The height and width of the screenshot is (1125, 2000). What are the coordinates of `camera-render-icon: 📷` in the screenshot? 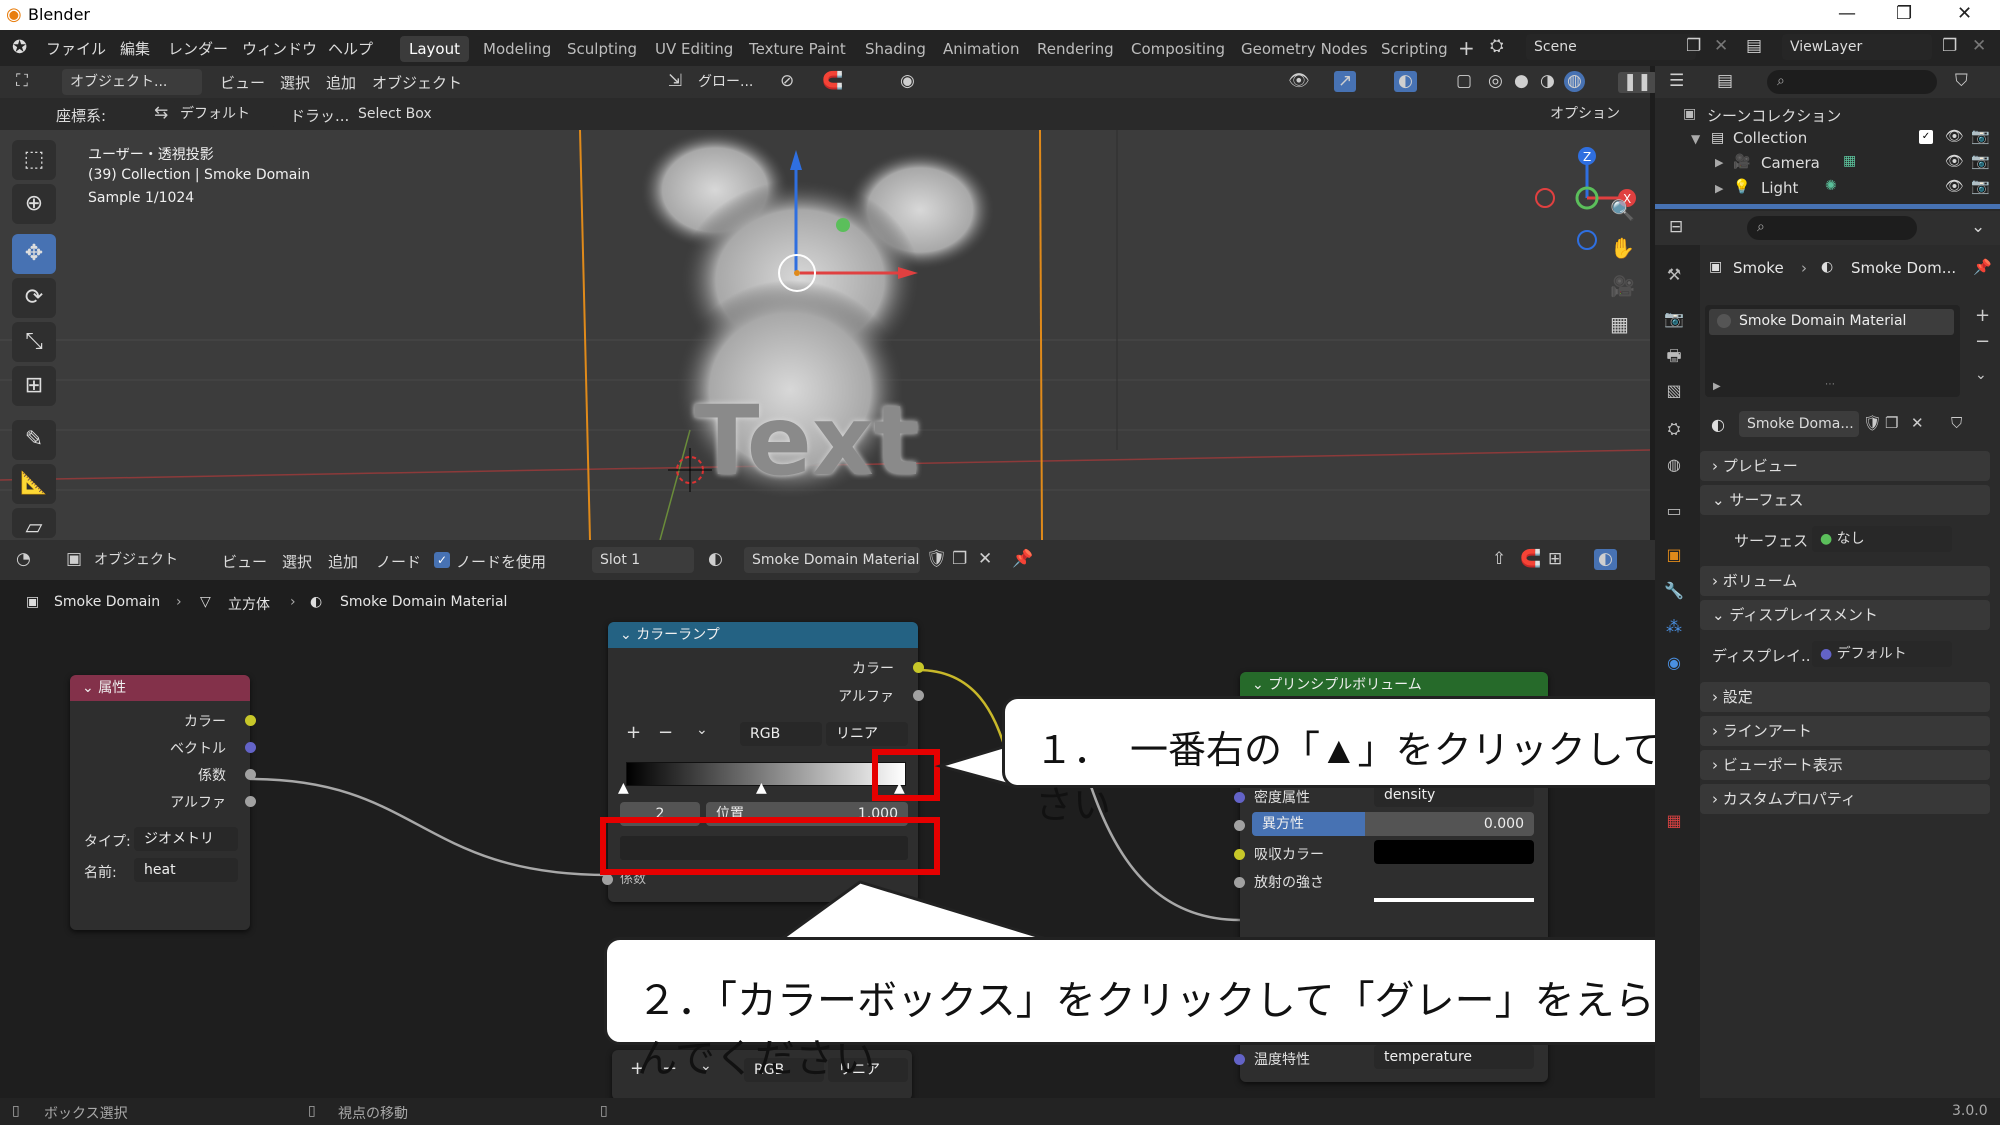 It's located at (1980, 161).